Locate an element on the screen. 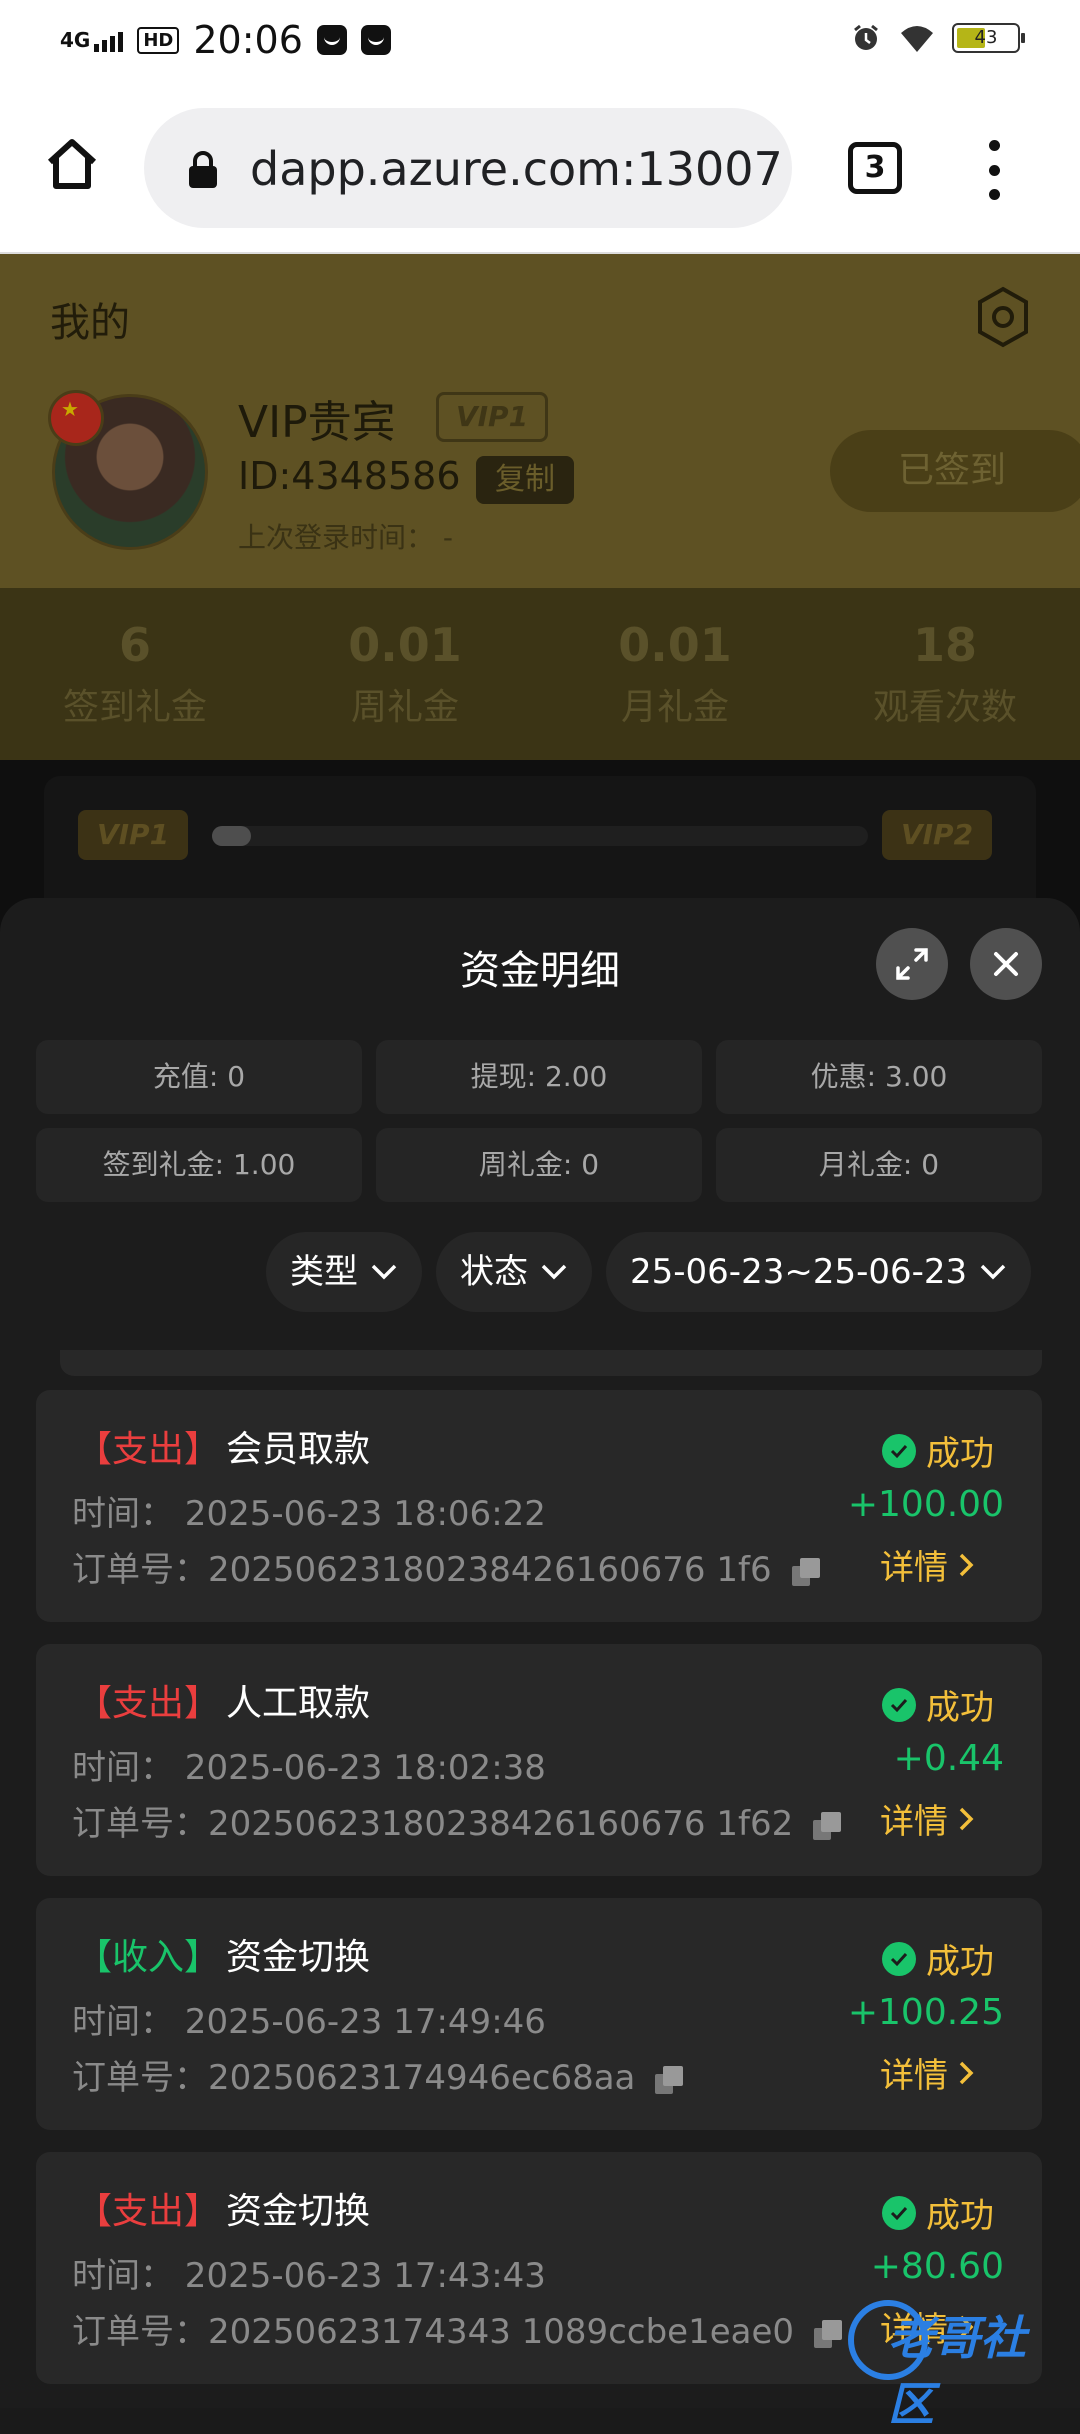 The image size is (1080, 2434). watermark-logo: 老哥社区 is located at coordinates (954, 2361).